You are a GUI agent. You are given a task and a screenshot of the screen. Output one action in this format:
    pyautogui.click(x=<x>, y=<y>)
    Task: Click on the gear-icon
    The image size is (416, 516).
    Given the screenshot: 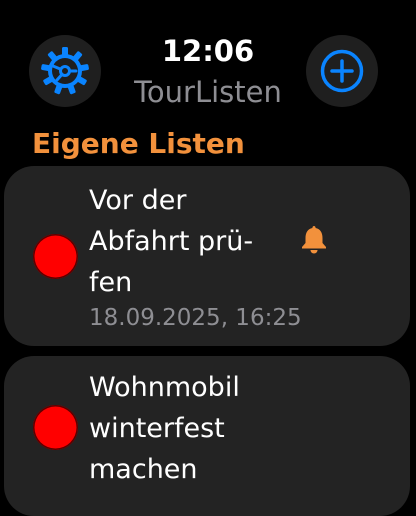 What is the action you would take?
    pyautogui.click(x=65, y=71)
    